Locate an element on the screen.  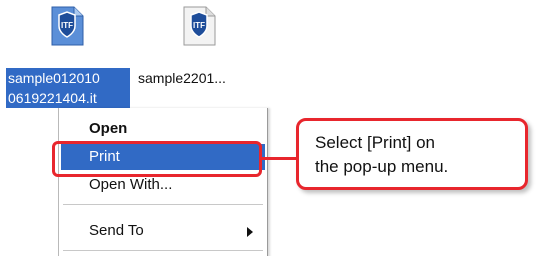
menu-item-open: Open is located at coordinates (163, 129).